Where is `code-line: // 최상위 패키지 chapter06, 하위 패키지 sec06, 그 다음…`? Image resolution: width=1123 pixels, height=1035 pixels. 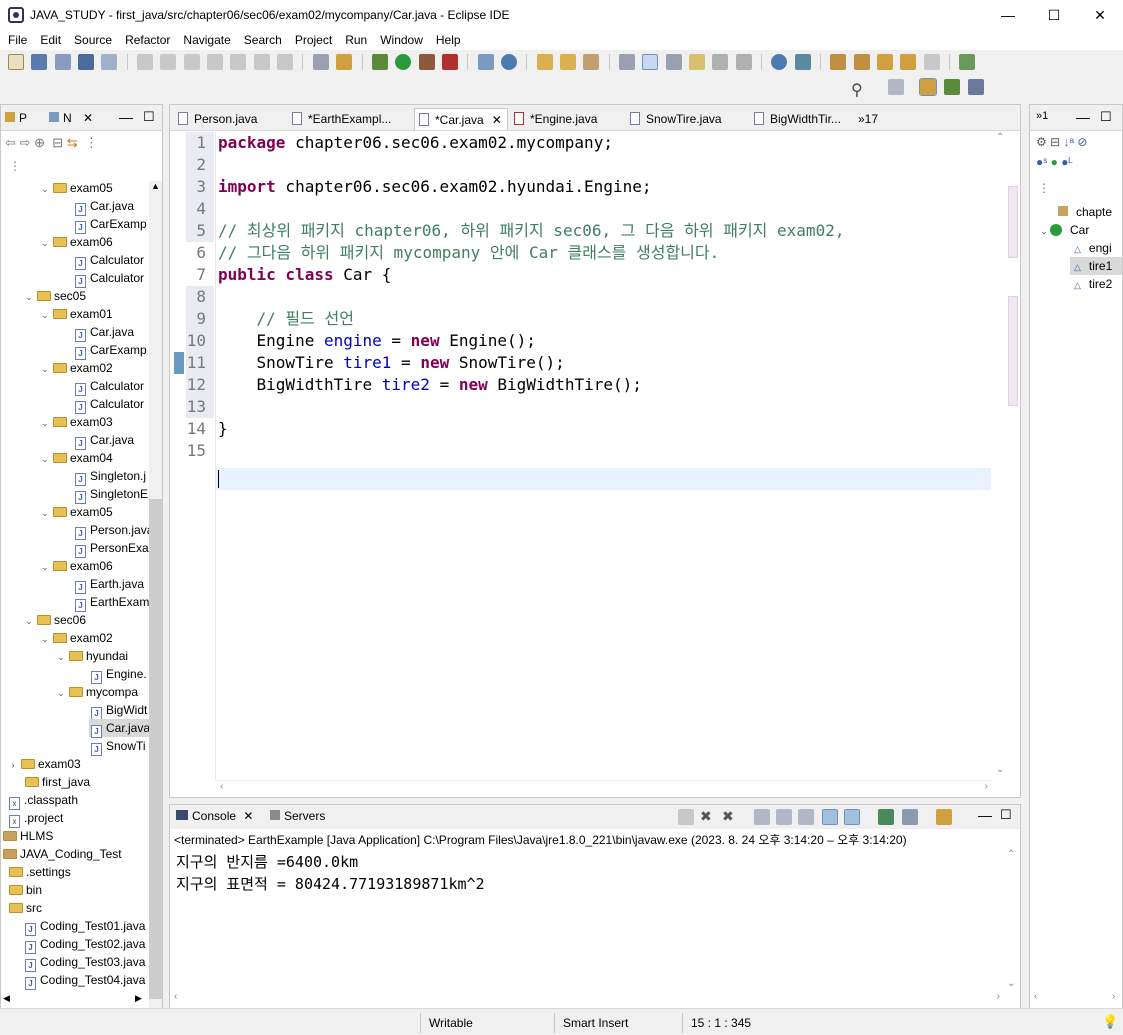
code-line: // 최상위 패키지 chapter06, 하위 패키지 sec06, 그 다음… is located at coordinates (531, 231).